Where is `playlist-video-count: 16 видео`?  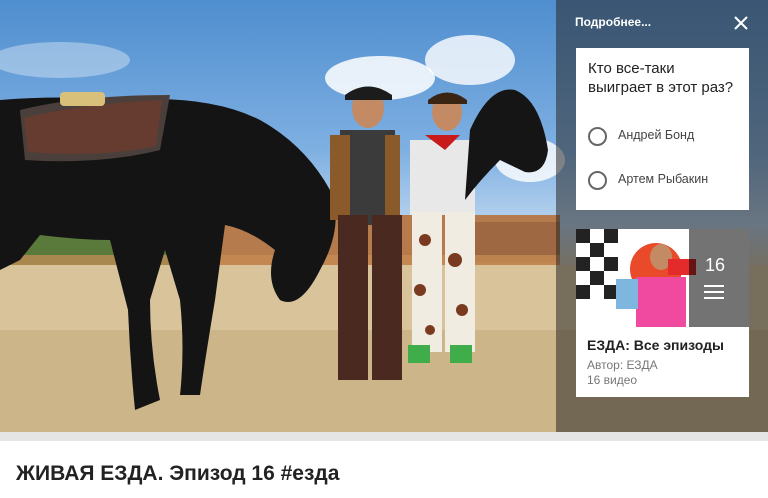 playlist-video-count: 16 видео is located at coordinates (612, 380).